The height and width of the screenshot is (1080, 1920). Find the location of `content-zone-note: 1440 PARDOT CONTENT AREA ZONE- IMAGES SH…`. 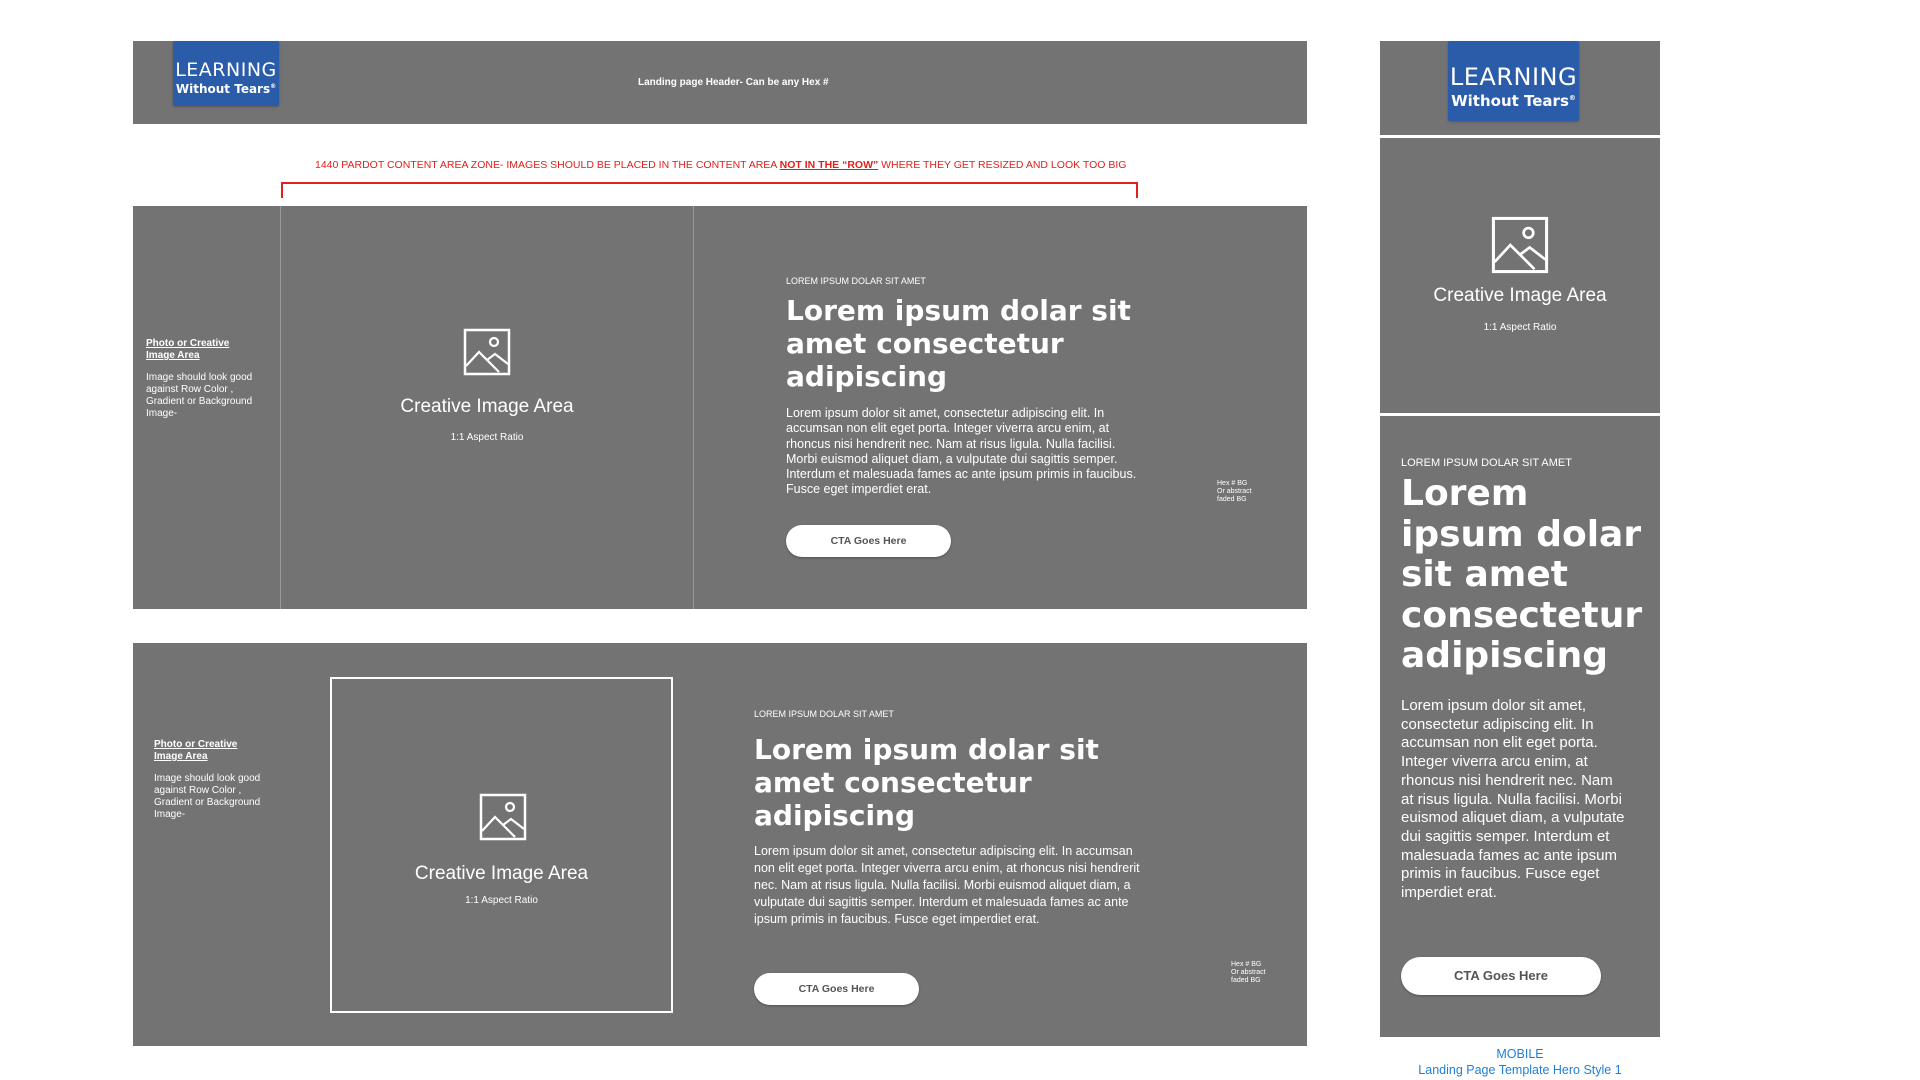

content-zone-note: 1440 PARDOT CONTENT AREA ZONE- IMAGES SH… is located at coordinates (720, 165).